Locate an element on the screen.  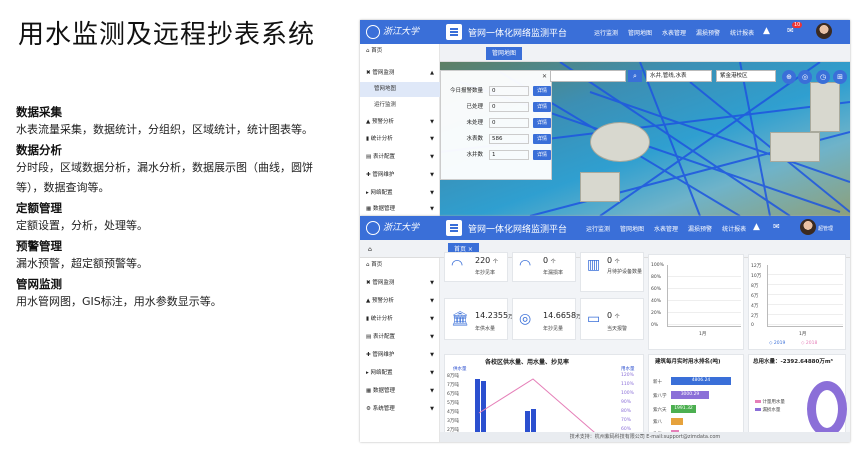
feature-heading: 数据采集 is located at coordinates (39, 112).